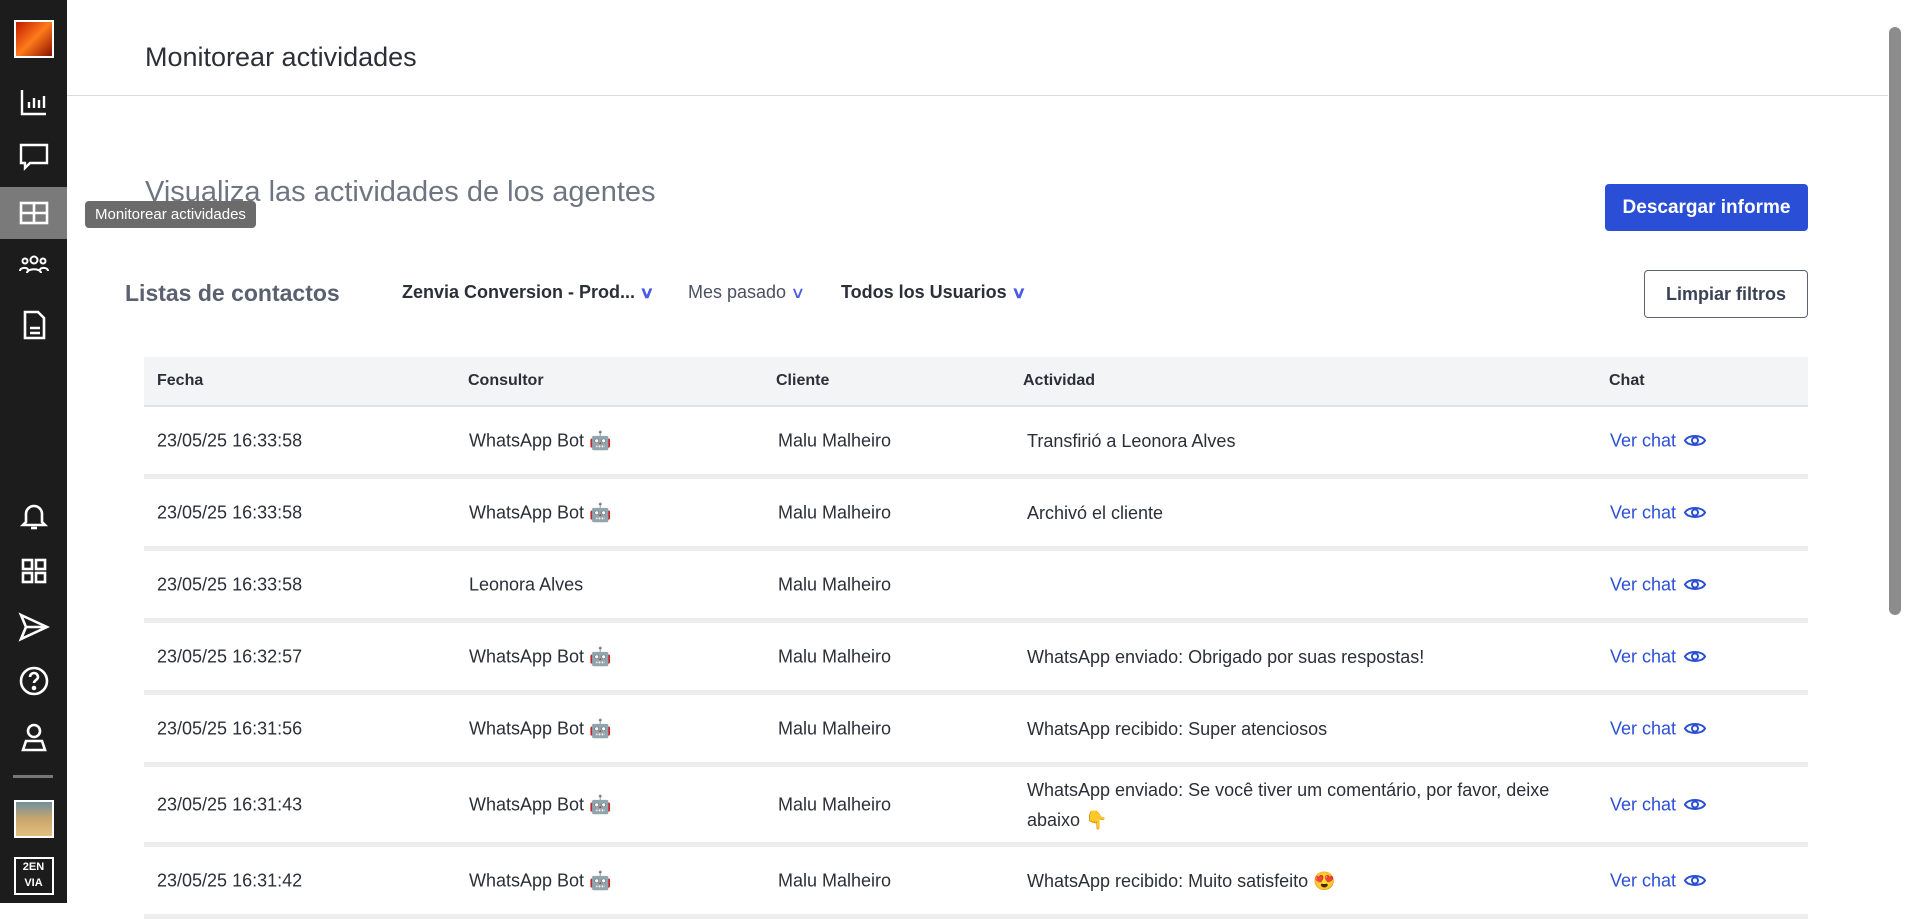 This screenshot has height=919, width=1908. I want to click on scrollbar, so click(1895, 321).